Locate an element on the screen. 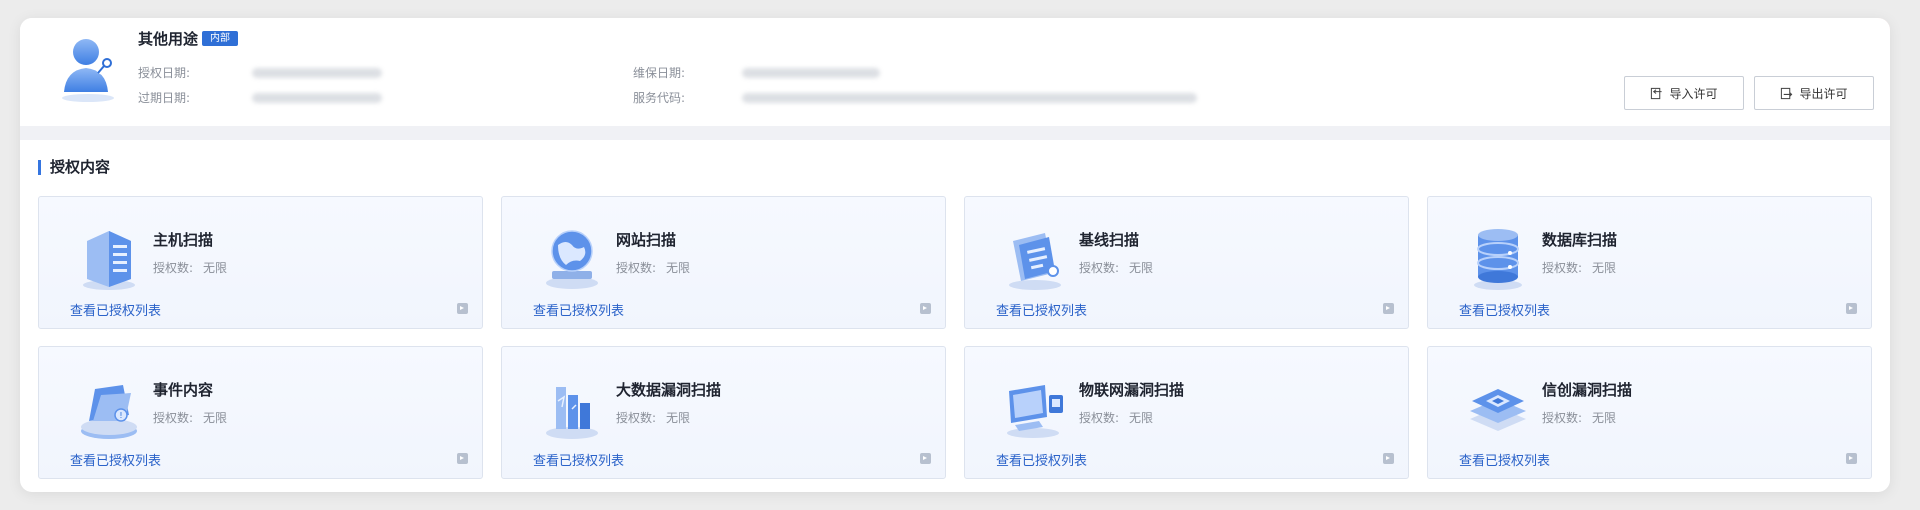 This screenshot has height=510, width=1920. import-label: 导入许可 is located at coordinates (1693, 93).